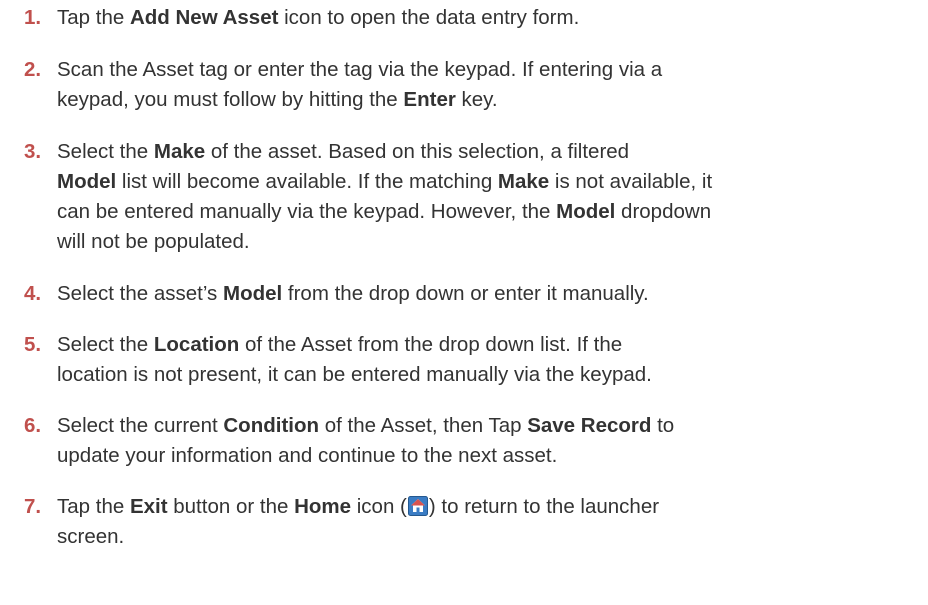 Image resolution: width=928 pixels, height=605 pixels. Describe the element at coordinates (429, 99) in the screenshot. I see `enter-key-label: Enter` at that location.